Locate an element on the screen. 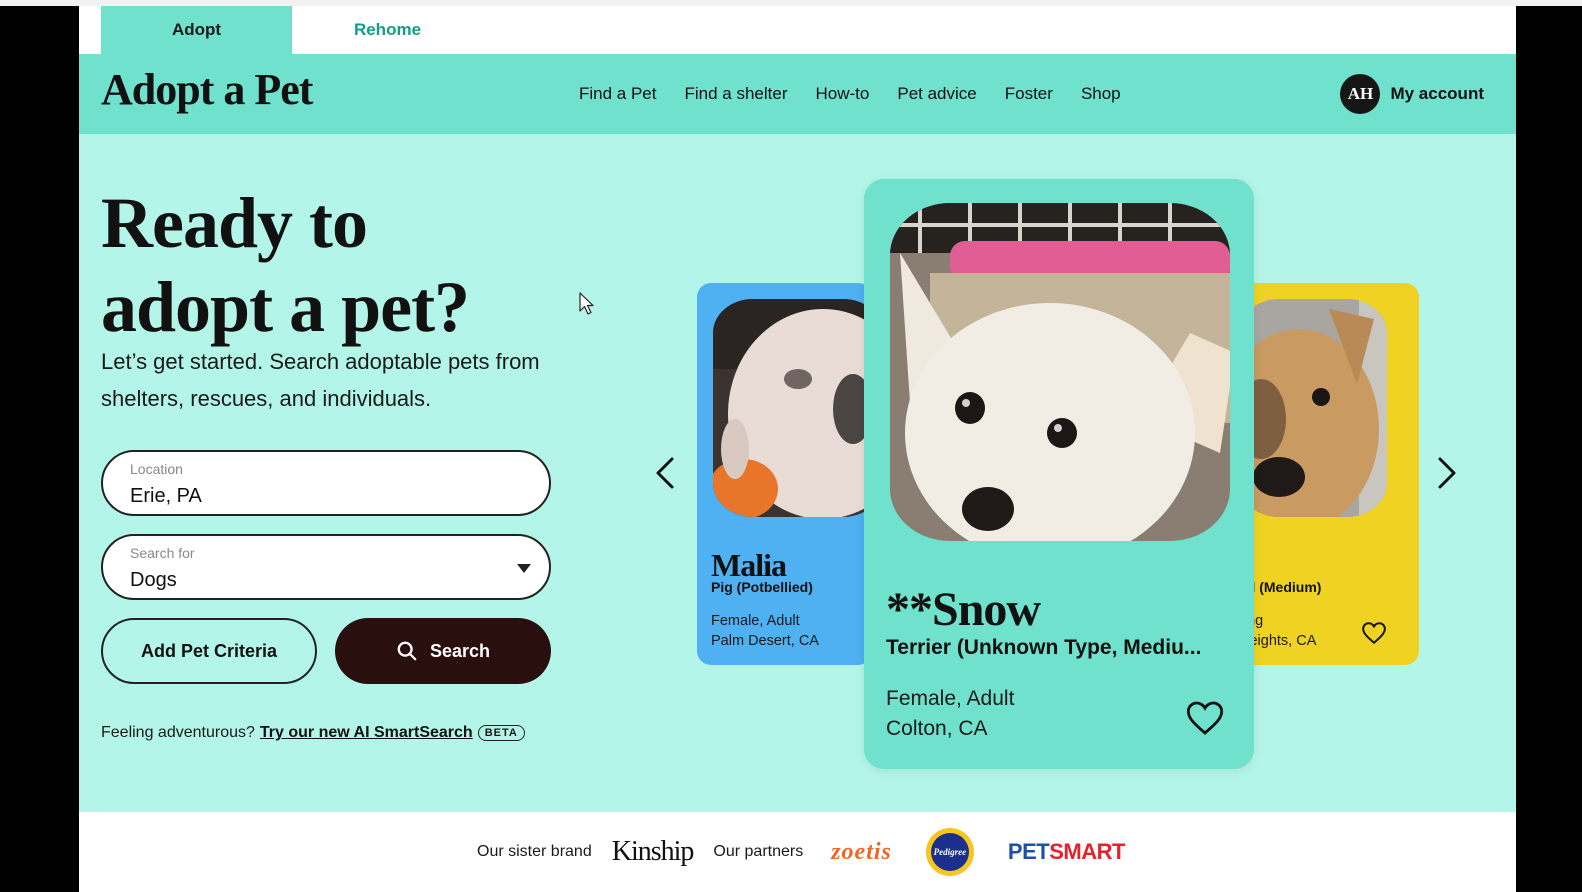  nav-find-a-pet: Find a Pet is located at coordinates (618, 94).